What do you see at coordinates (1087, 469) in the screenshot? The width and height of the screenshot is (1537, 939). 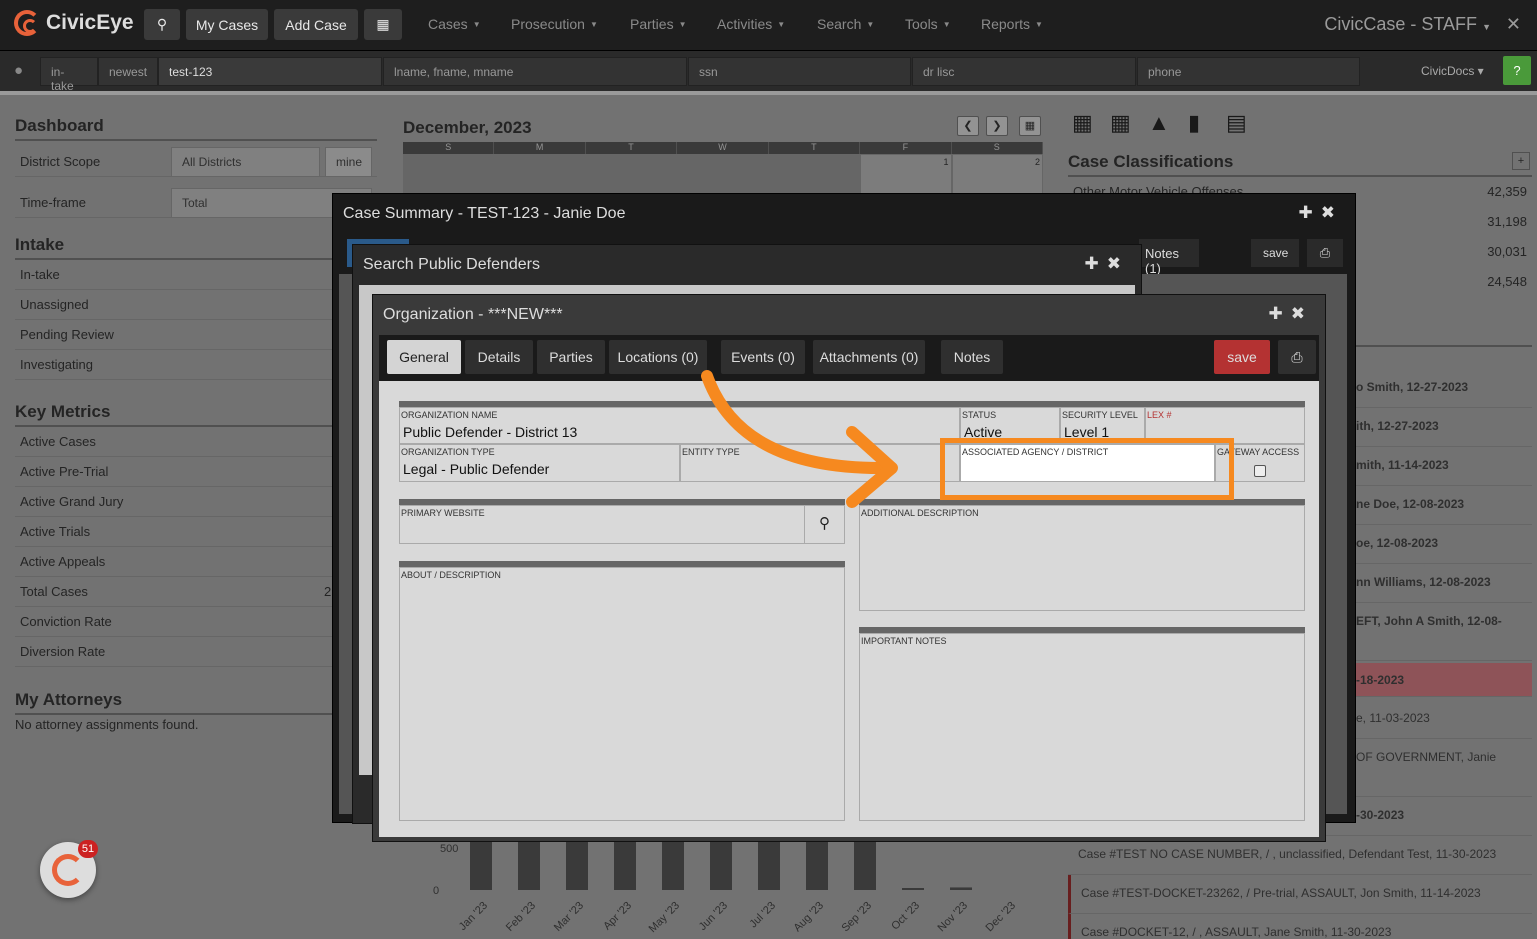 I see `highlight-box` at bounding box center [1087, 469].